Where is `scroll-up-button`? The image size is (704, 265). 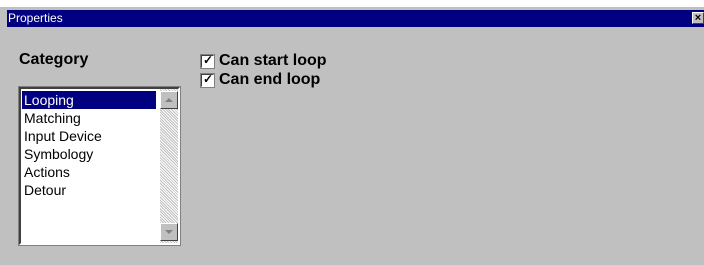 scroll-up-button is located at coordinates (169, 100).